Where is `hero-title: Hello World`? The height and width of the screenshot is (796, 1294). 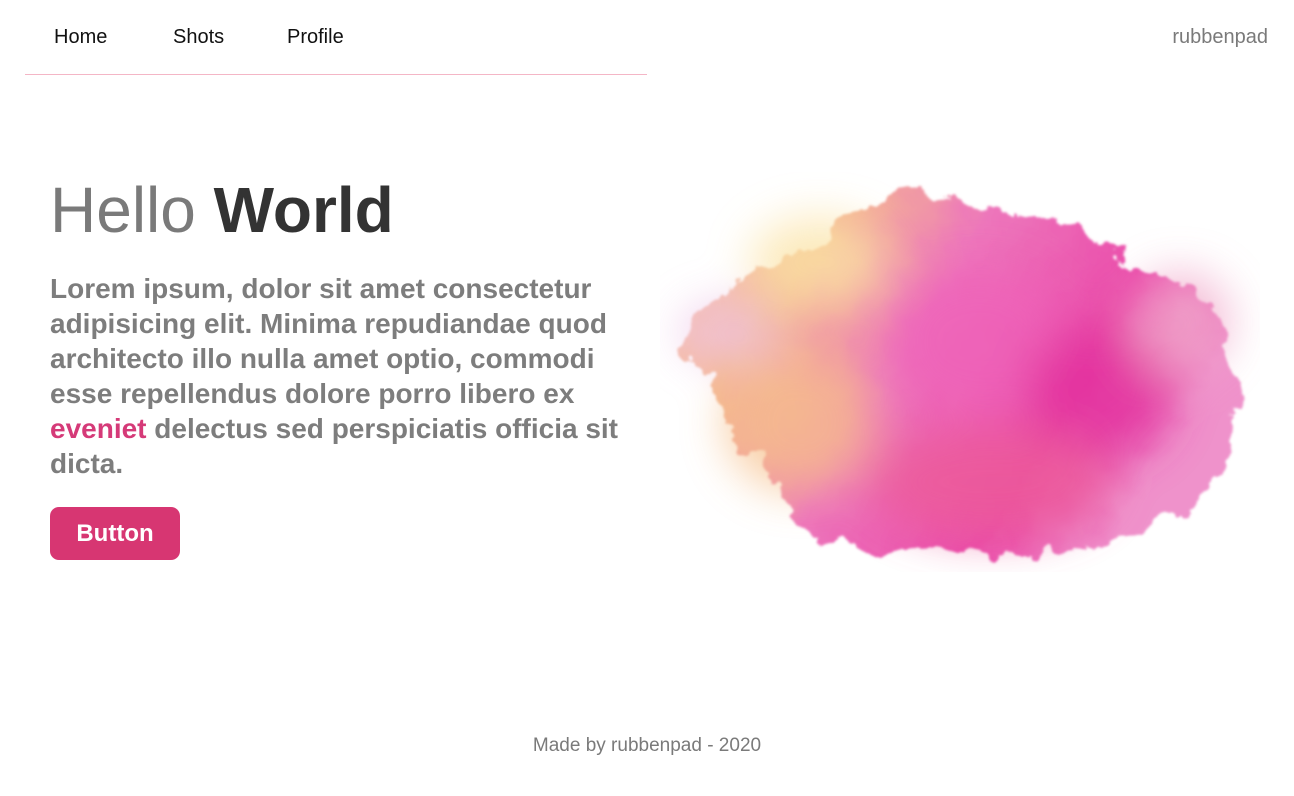 hero-title: Hello World is located at coordinates (222, 210).